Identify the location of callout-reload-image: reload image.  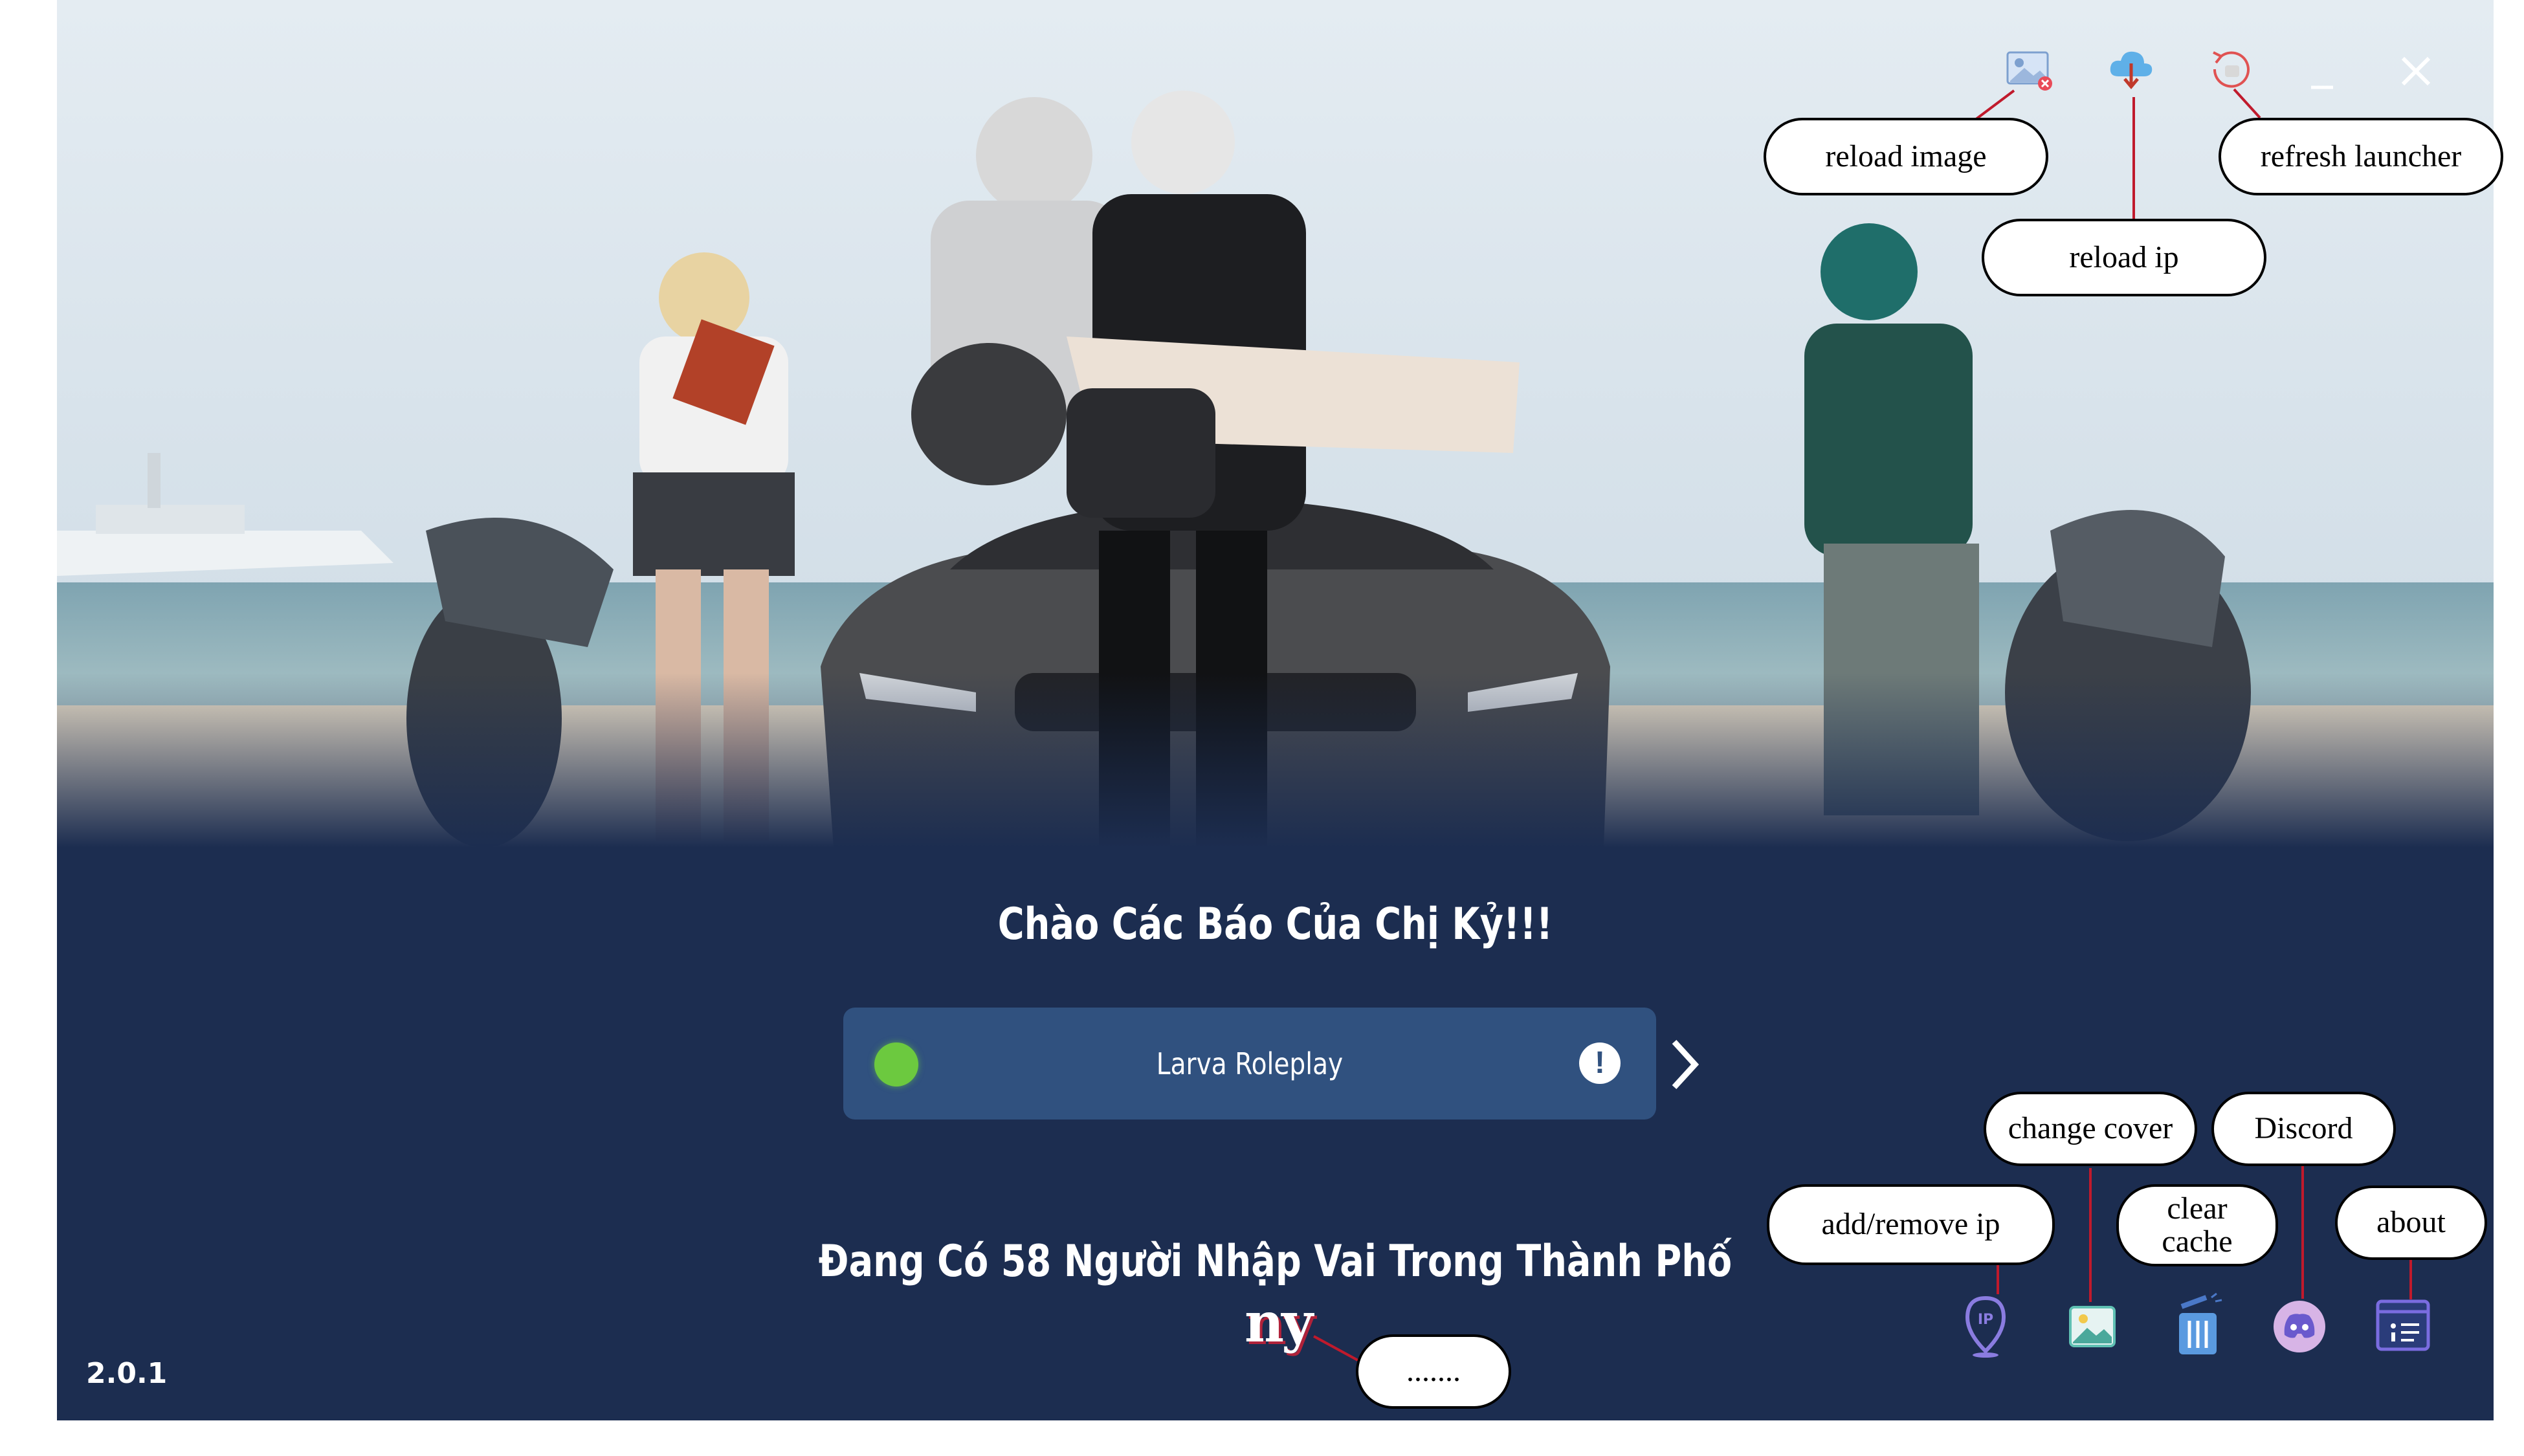
(1906, 156).